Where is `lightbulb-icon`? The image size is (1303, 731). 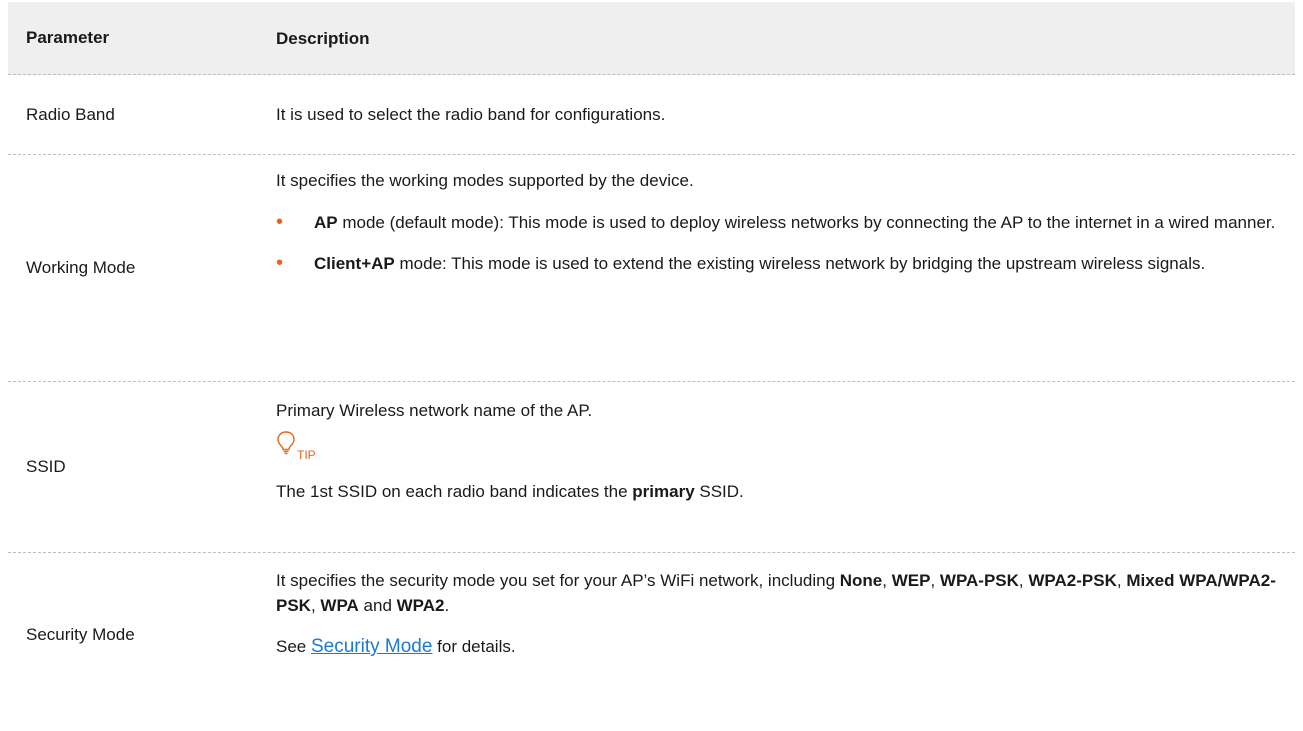 lightbulb-icon is located at coordinates (286, 446).